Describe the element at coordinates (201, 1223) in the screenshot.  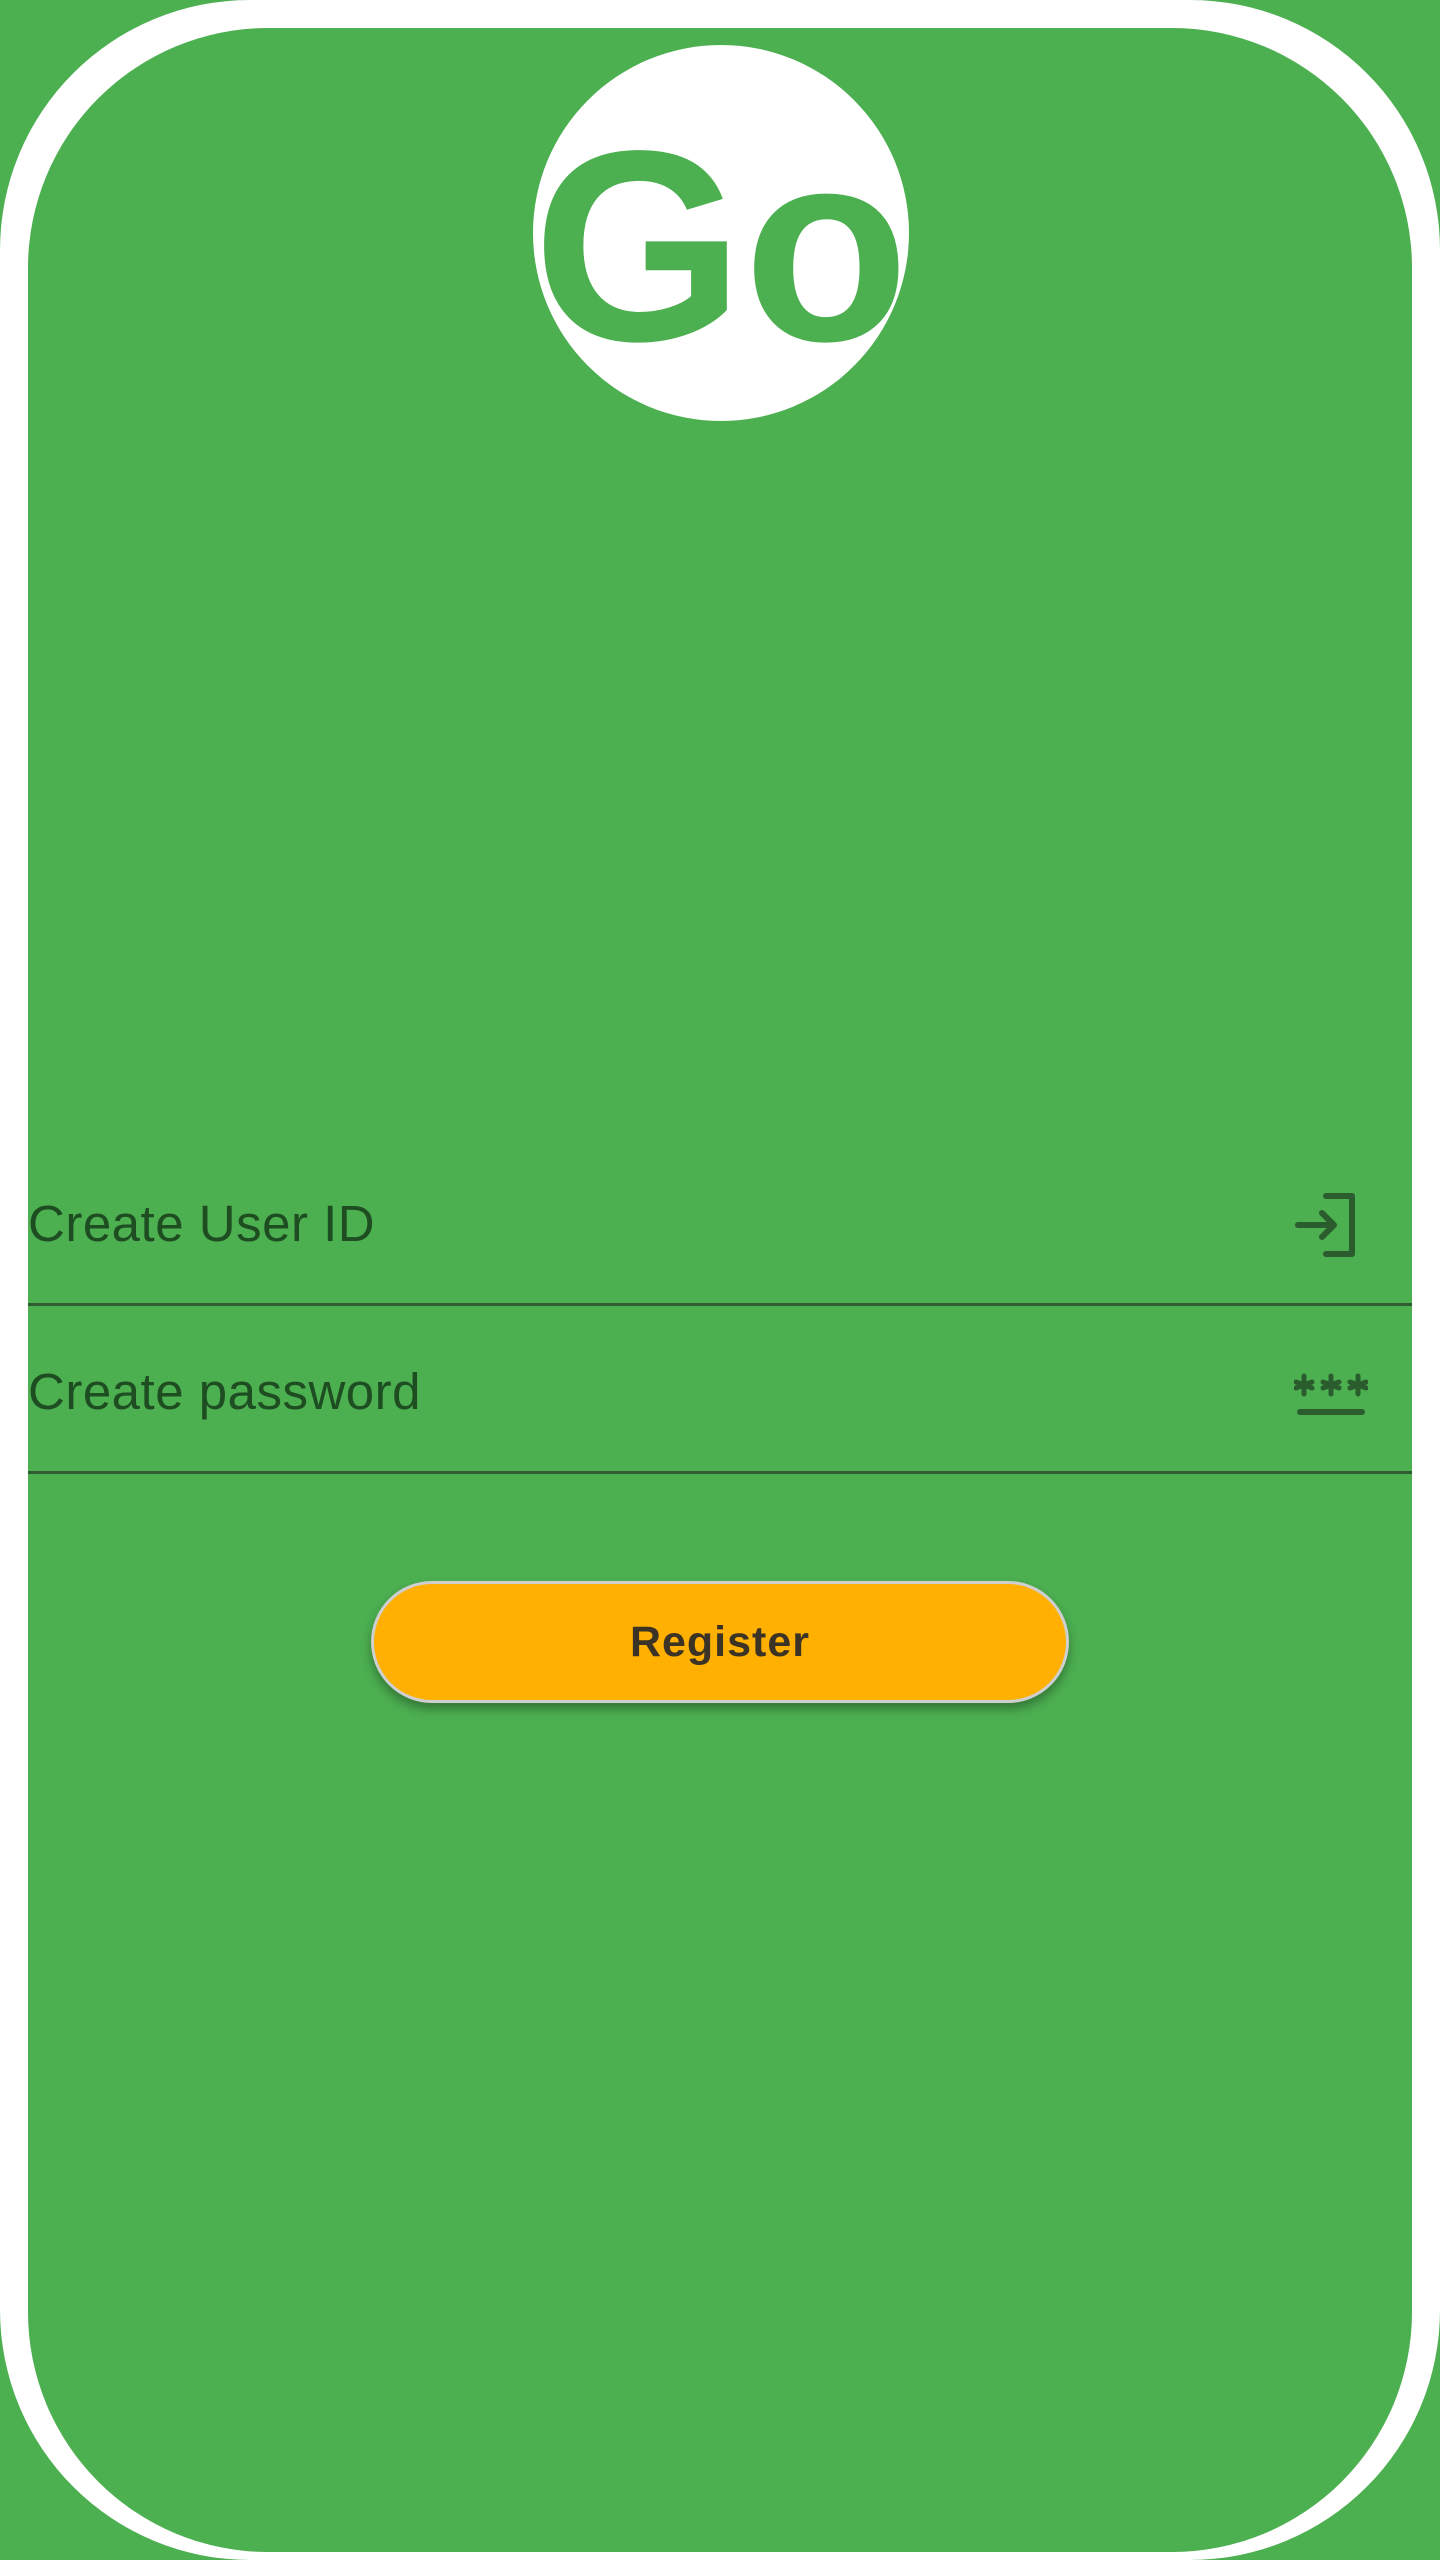
I see `user-id-placeholder: Create User ID` at that location.